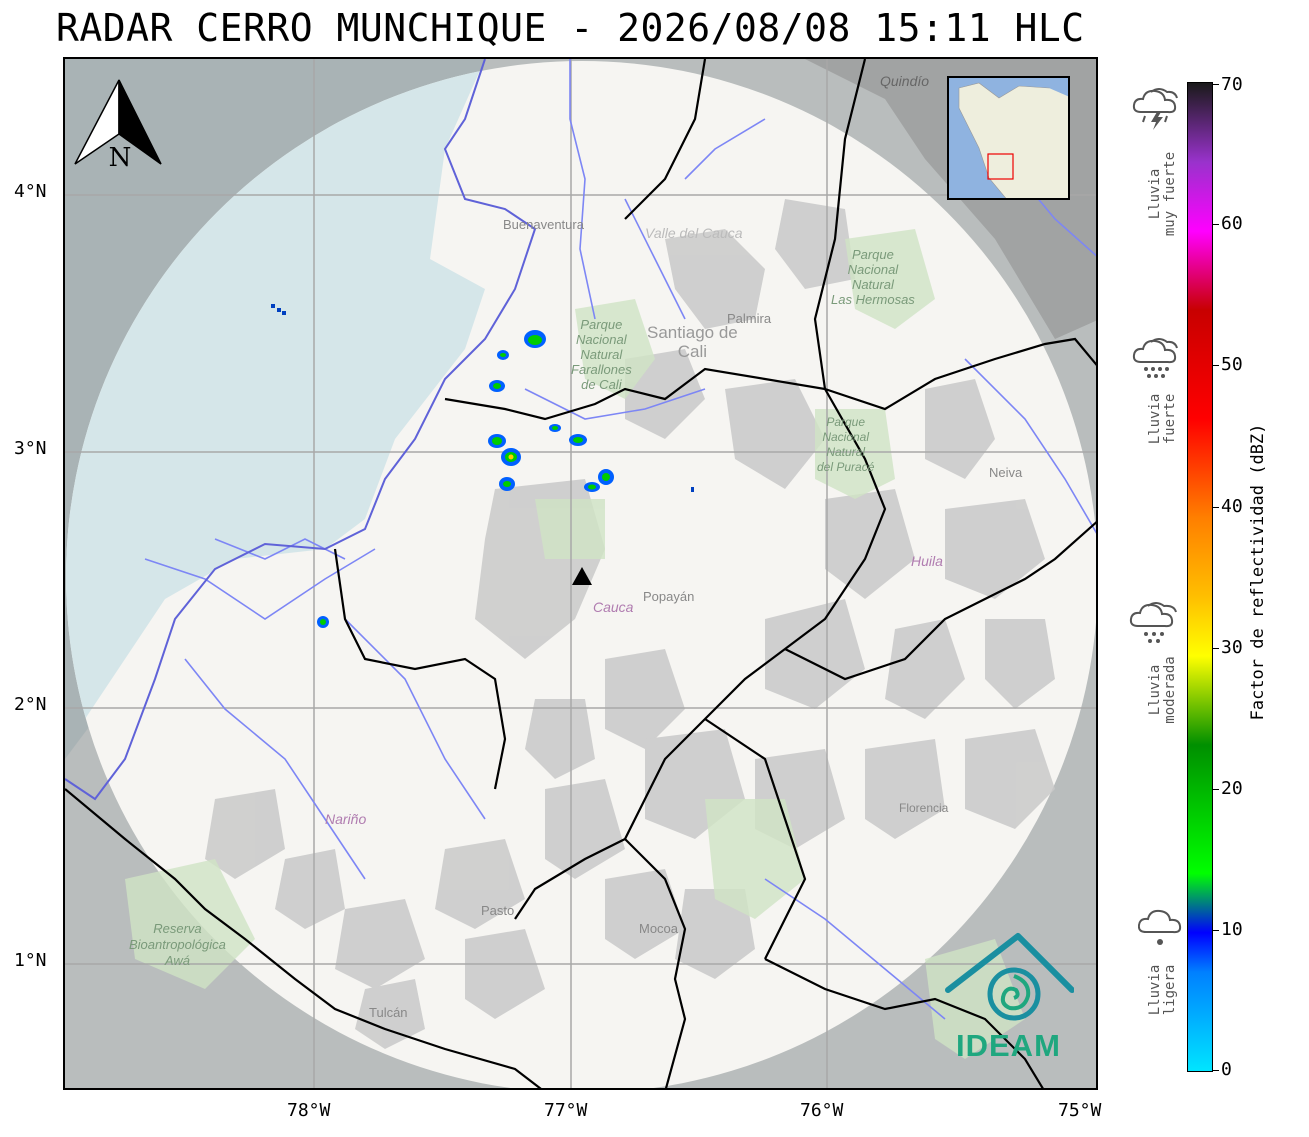 The width and height of the screenshot is (1309, 1137). Describe the element at coordinates (1232, 788) in the screenshot. I see `cb-label-20: 20` at that location.